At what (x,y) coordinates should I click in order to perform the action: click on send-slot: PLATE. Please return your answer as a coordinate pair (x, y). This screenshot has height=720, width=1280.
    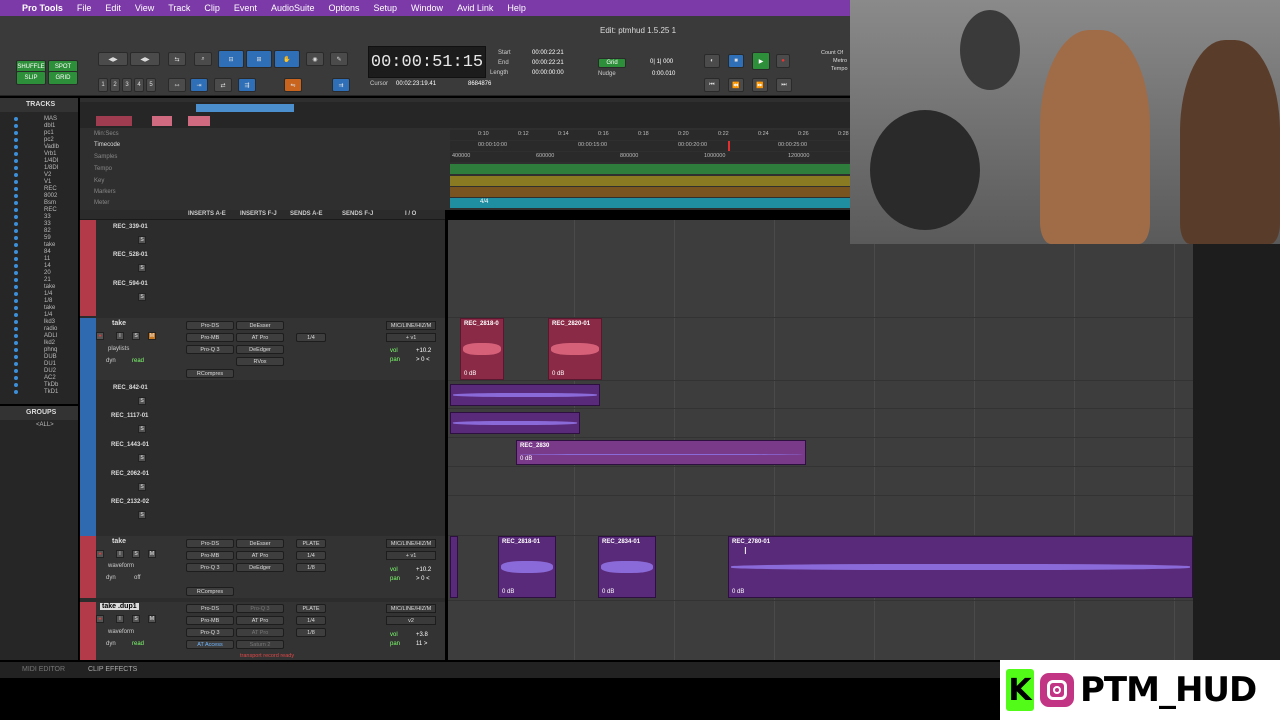
    Looking at the image, I should click on (311, 543).